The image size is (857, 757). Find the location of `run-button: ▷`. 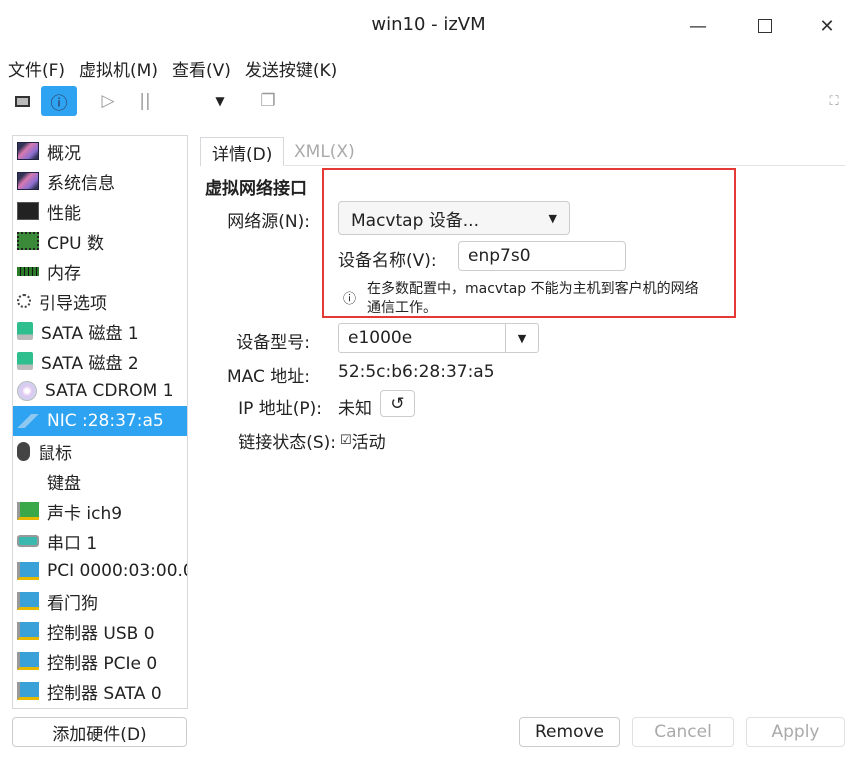

run-button: ▷ is located at coordinates (108, 101).